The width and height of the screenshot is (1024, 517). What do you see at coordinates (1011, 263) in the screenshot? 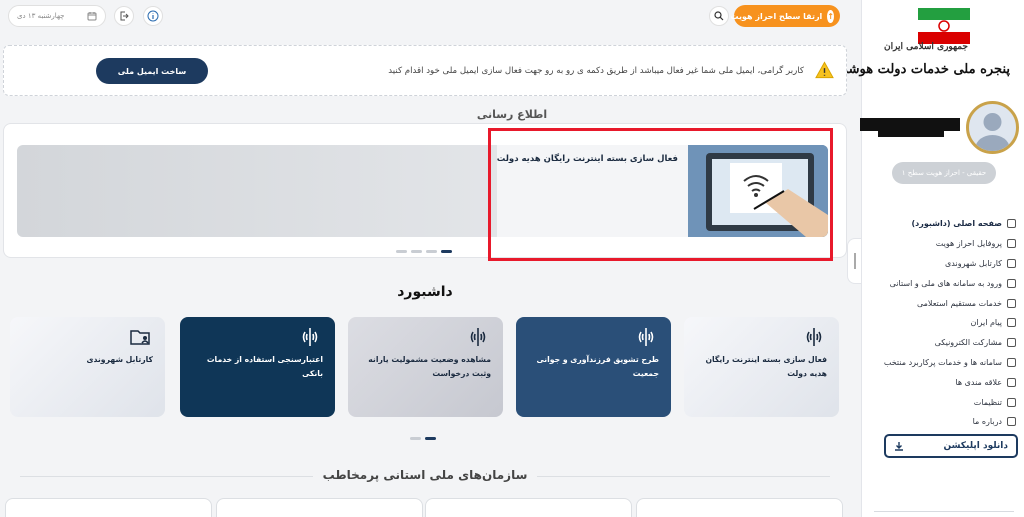
I see `folder-icon` at bounding box center [1011, 263].